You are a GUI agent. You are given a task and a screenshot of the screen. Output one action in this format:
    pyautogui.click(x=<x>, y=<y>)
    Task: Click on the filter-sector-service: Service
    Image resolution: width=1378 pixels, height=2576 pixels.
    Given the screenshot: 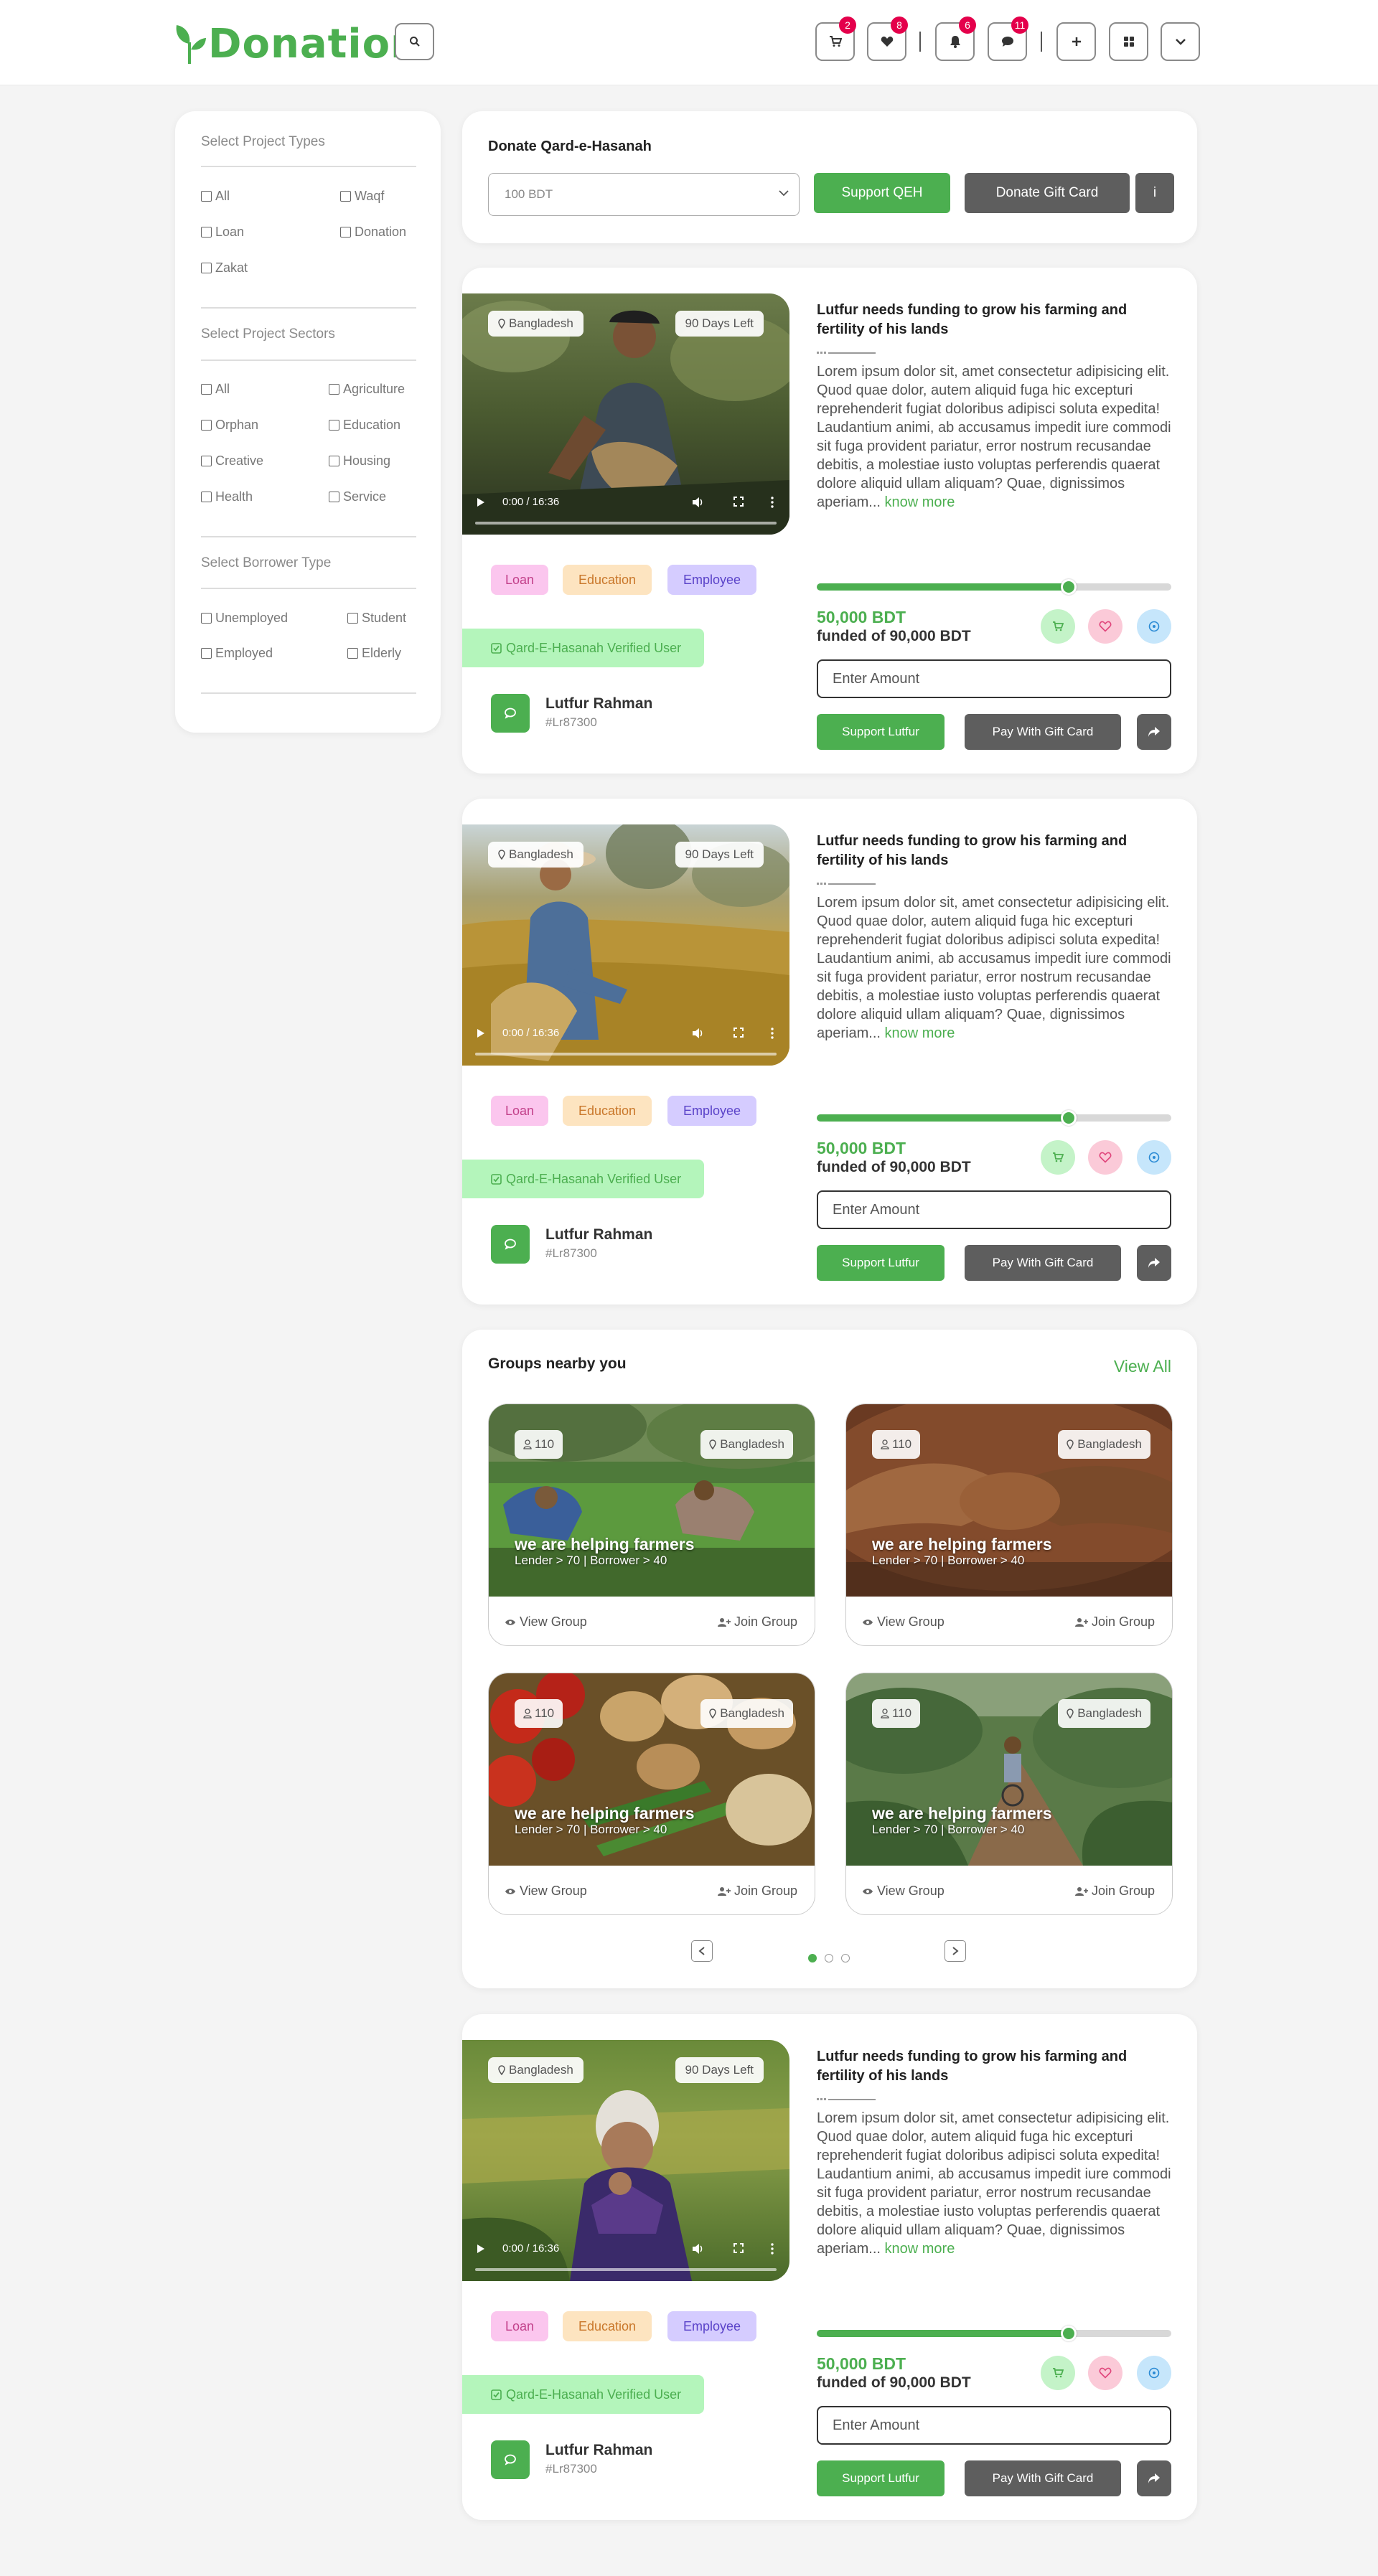 What is the action you would take?
    pyautogui.click(x=357, y=496)
    